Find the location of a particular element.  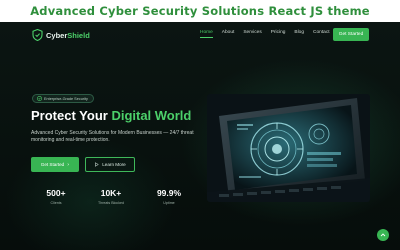

chevron-up-icon is located at coordinates (383, 235).